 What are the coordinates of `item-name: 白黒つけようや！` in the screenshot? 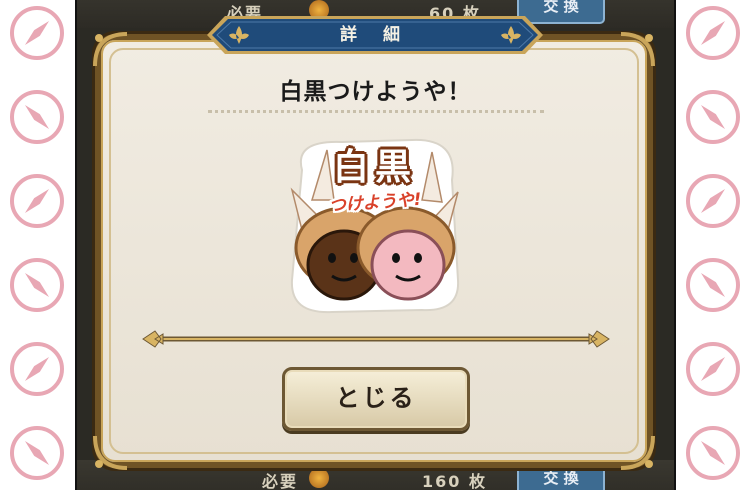 It's located at (375, 92).